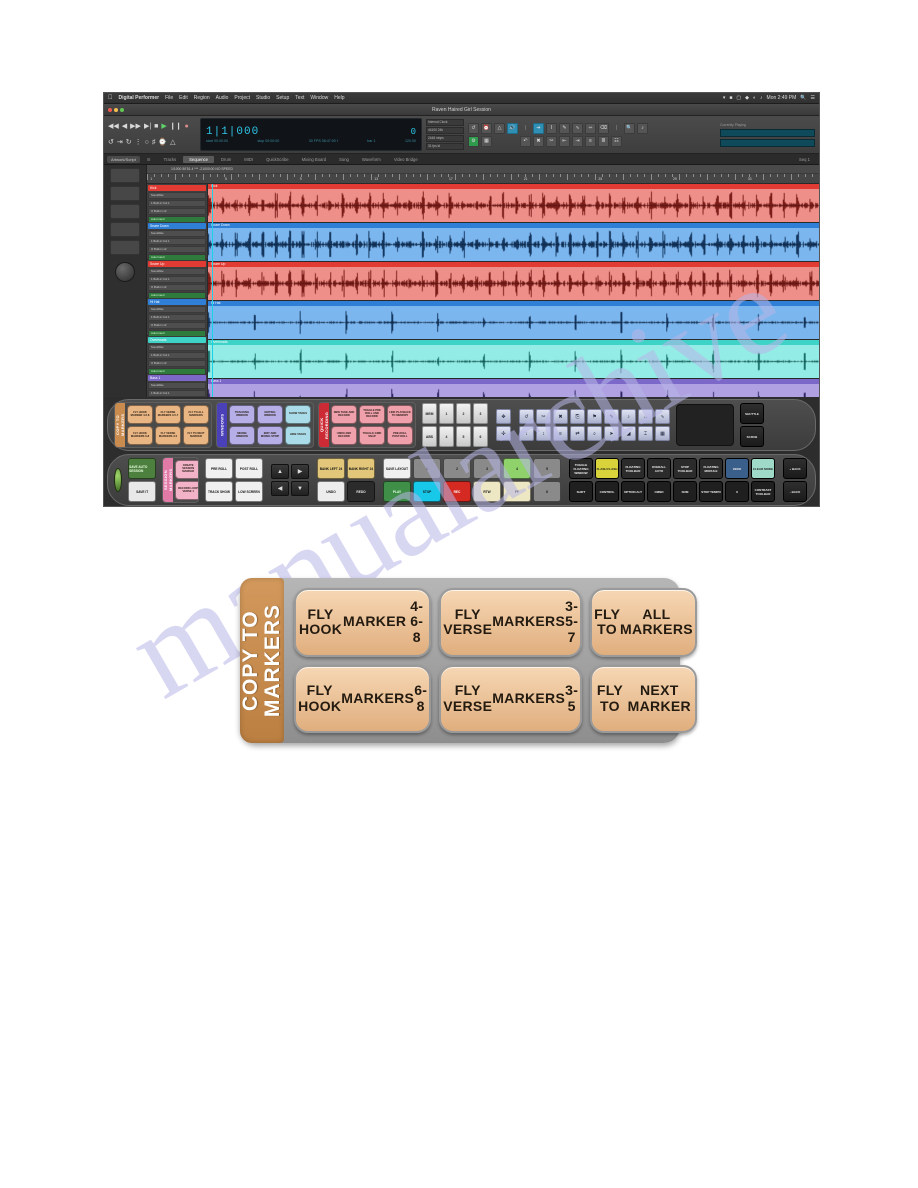  Describe the element at coordinates (142, 491) in the screenshot. I see `btn-save-it: SAVE IT` at that location.